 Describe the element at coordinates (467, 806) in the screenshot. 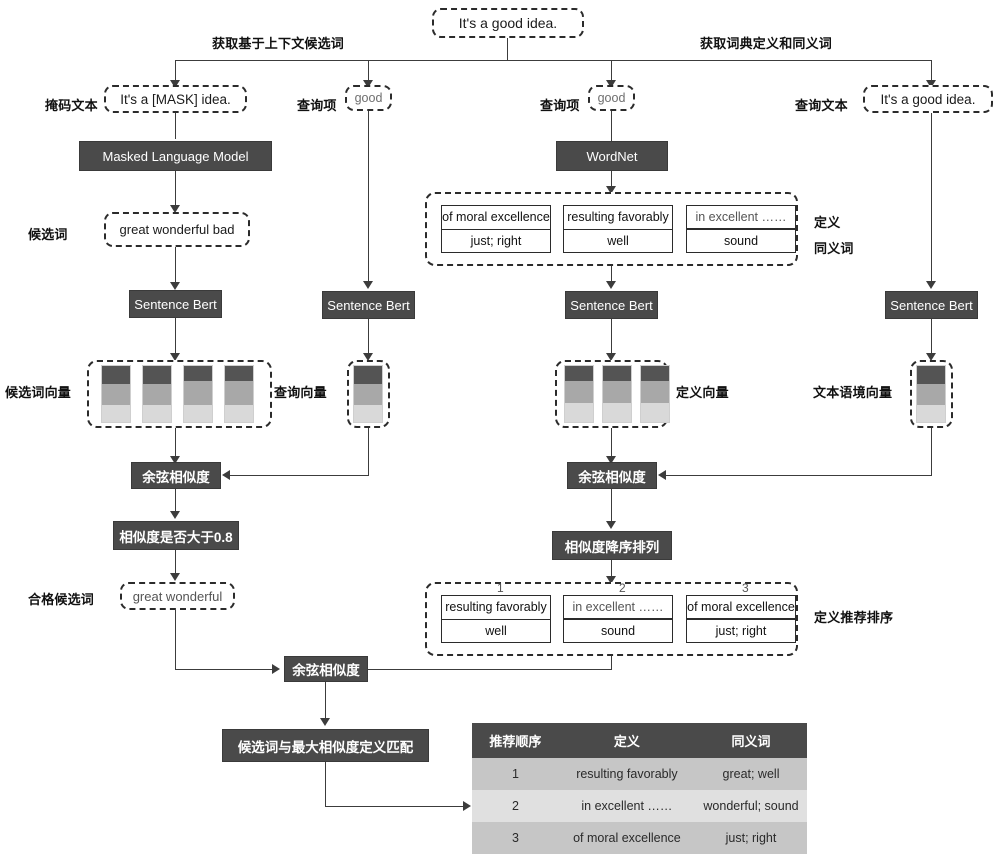

I see `arrow-right-icon` at that location.